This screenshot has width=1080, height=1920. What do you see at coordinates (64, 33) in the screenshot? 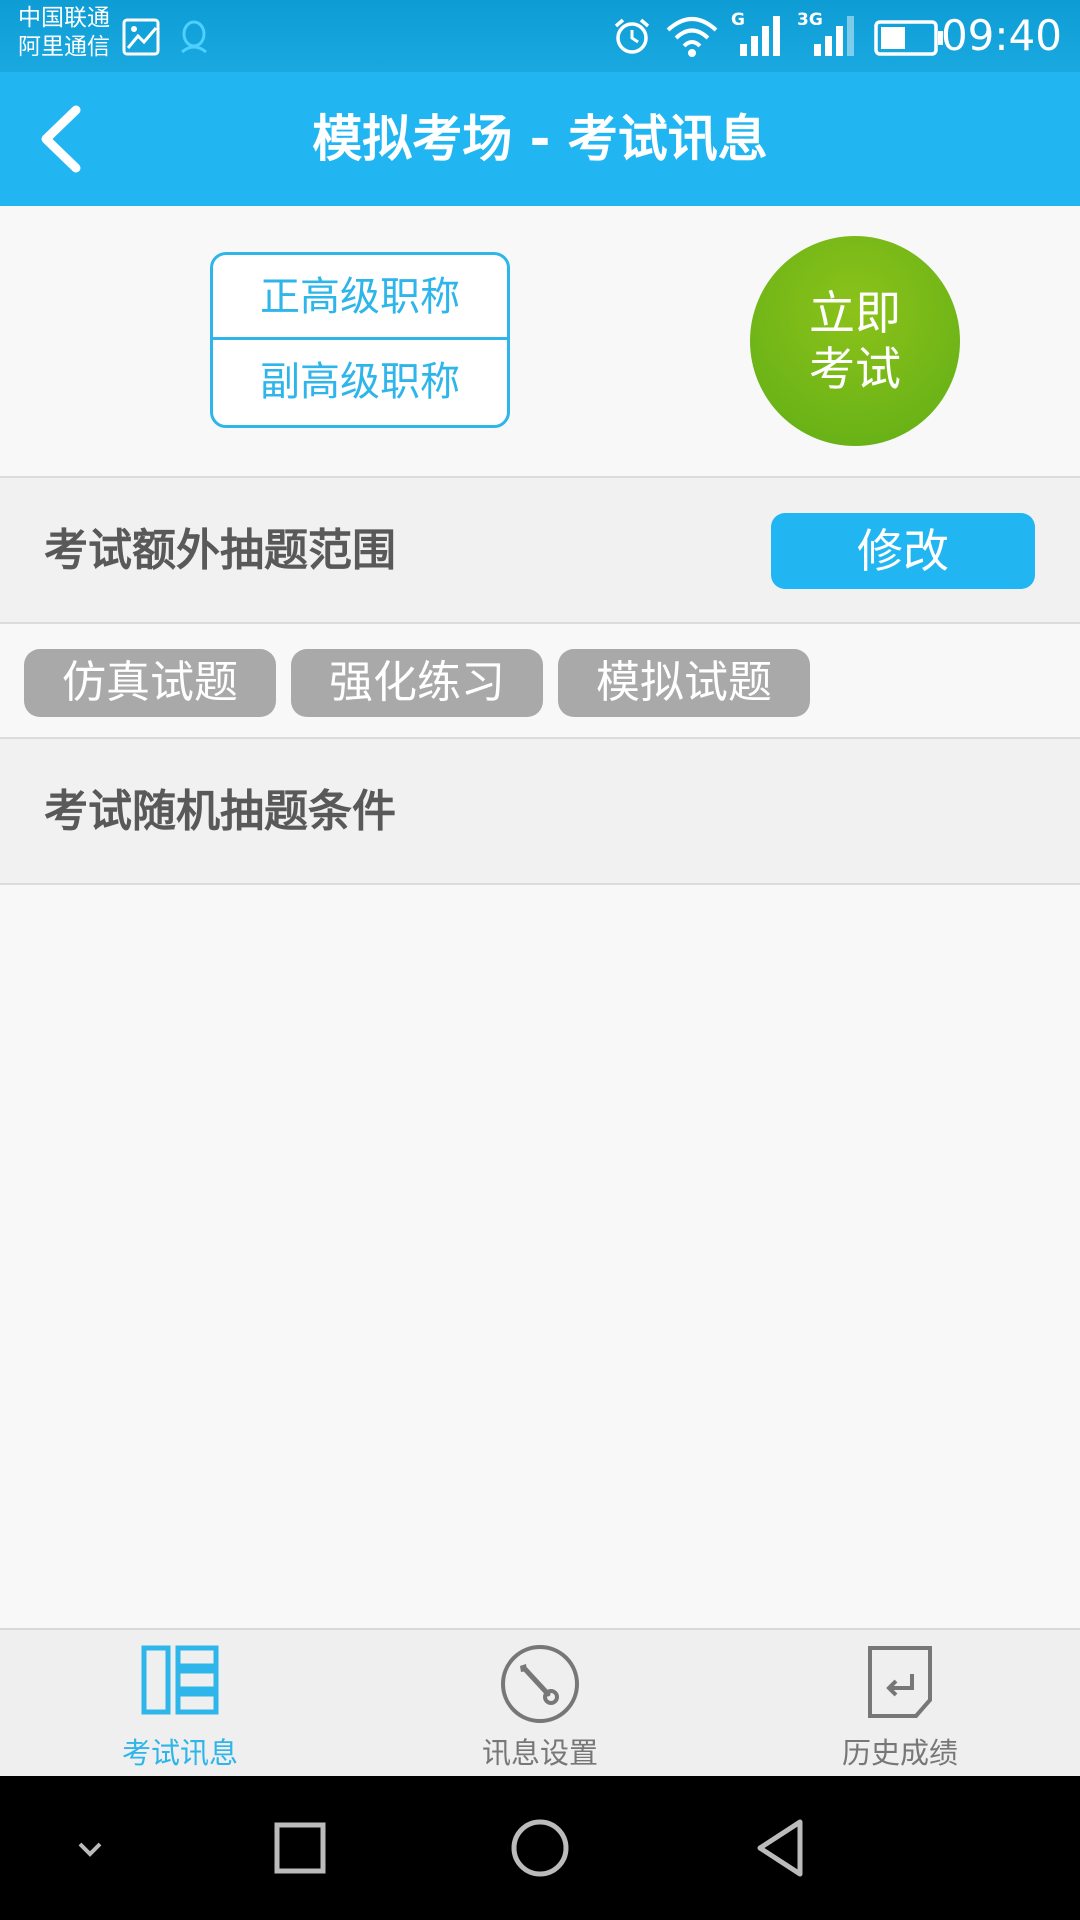
I see `carrier-info: 中国联通 阿里通信` at bounding box center [64, 33].